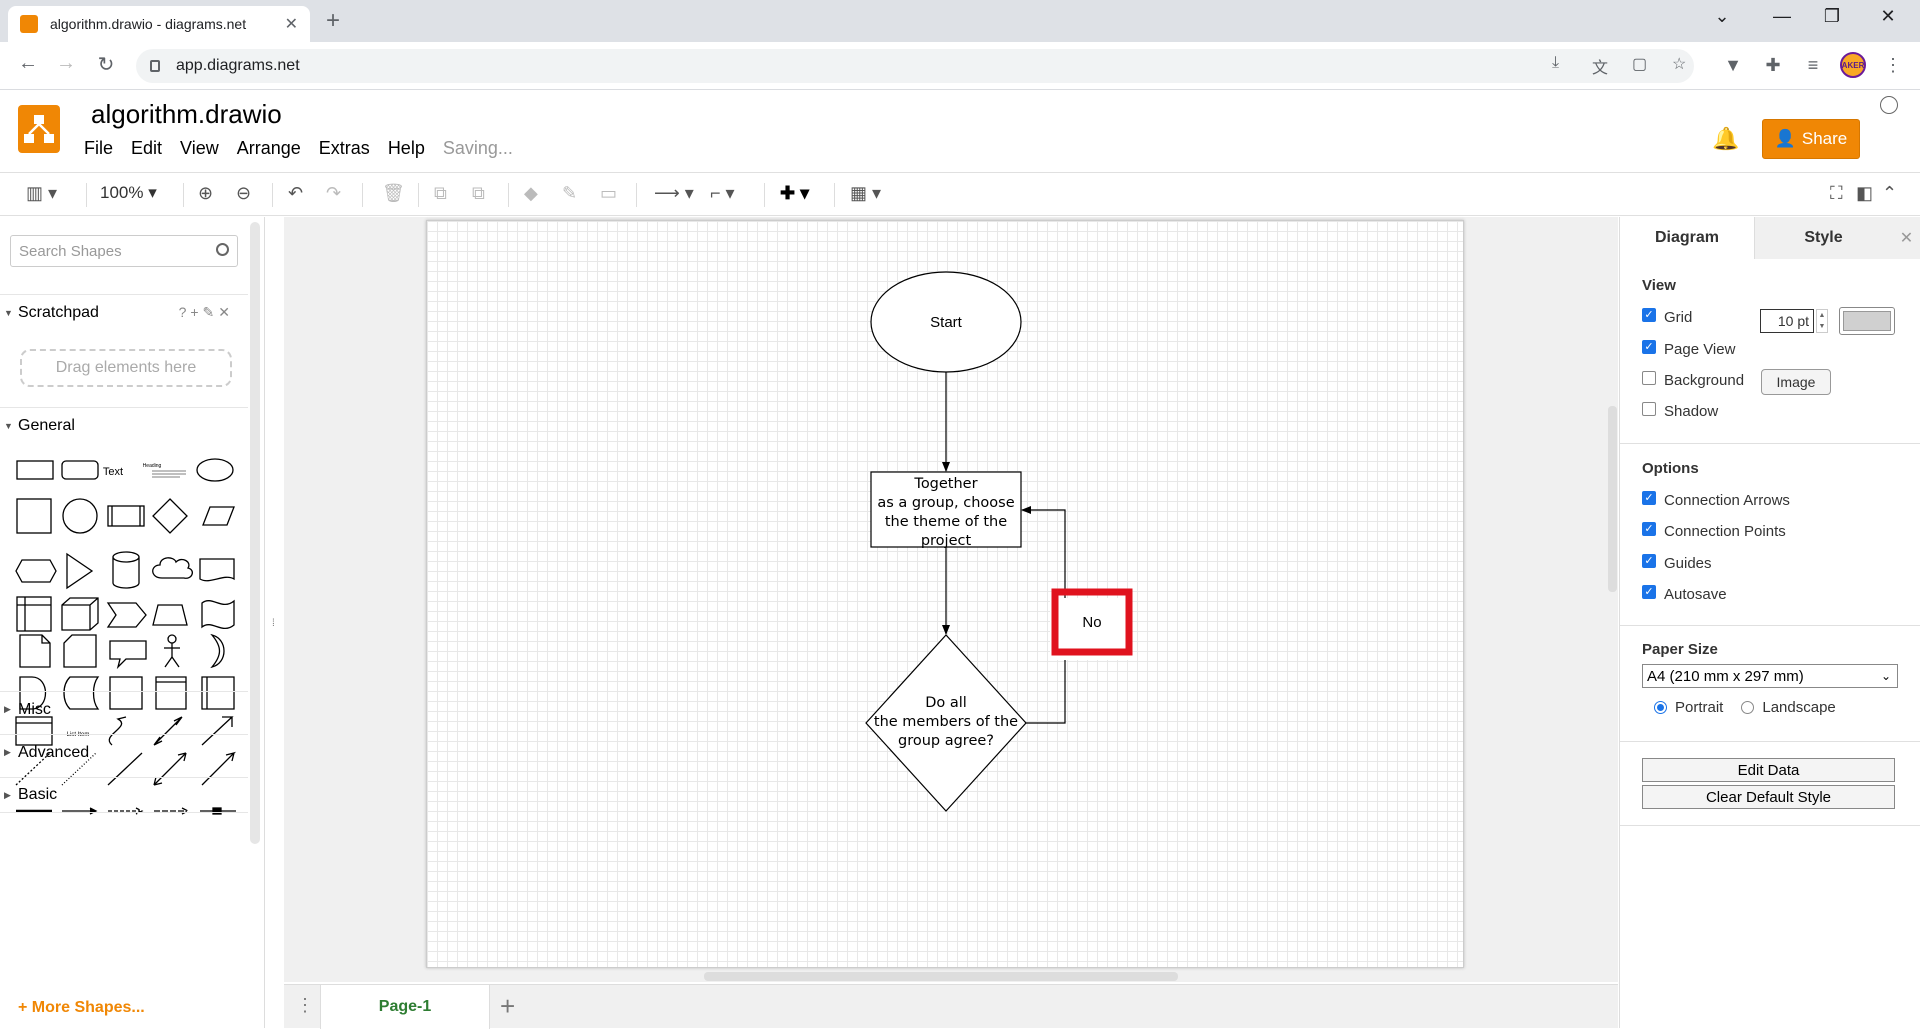  What do you see at coordinates (1722, 16) in the screenshot?
I see `tab-search-icon: ⌄` at bounding box center [1722, 16].